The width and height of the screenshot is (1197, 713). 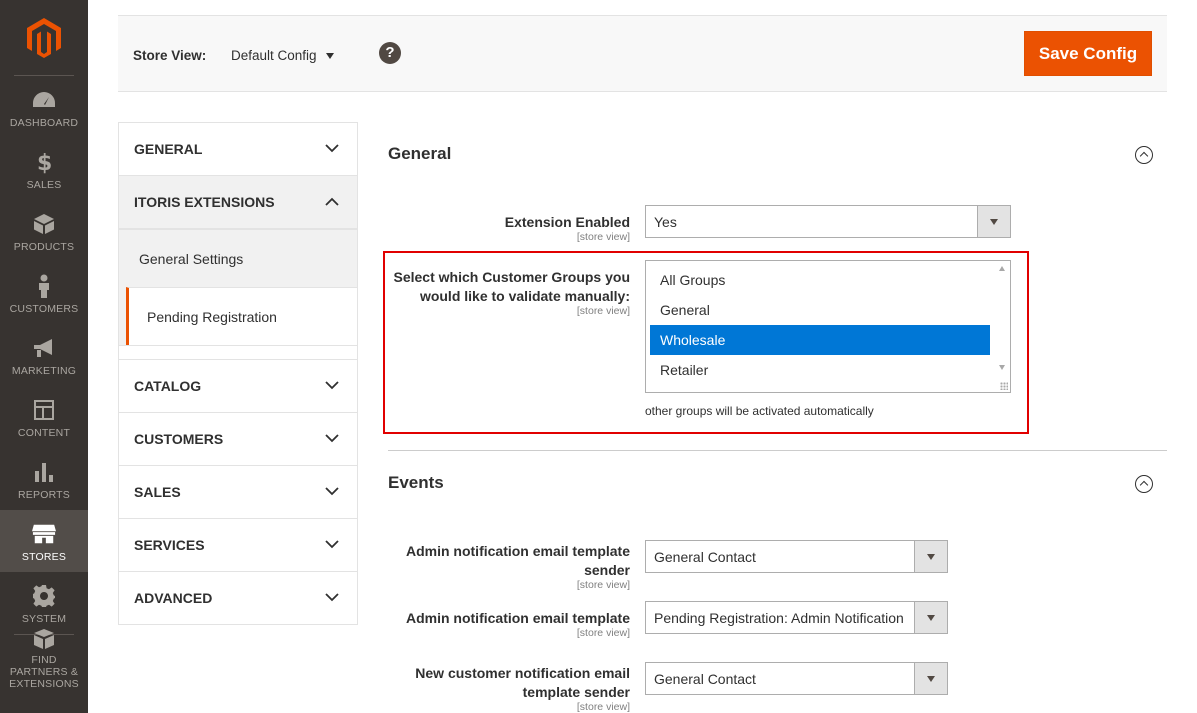 I want to click on customer-groups-multiselect: All Groups General Wholesale Retailer, so click(x=828, y=326).